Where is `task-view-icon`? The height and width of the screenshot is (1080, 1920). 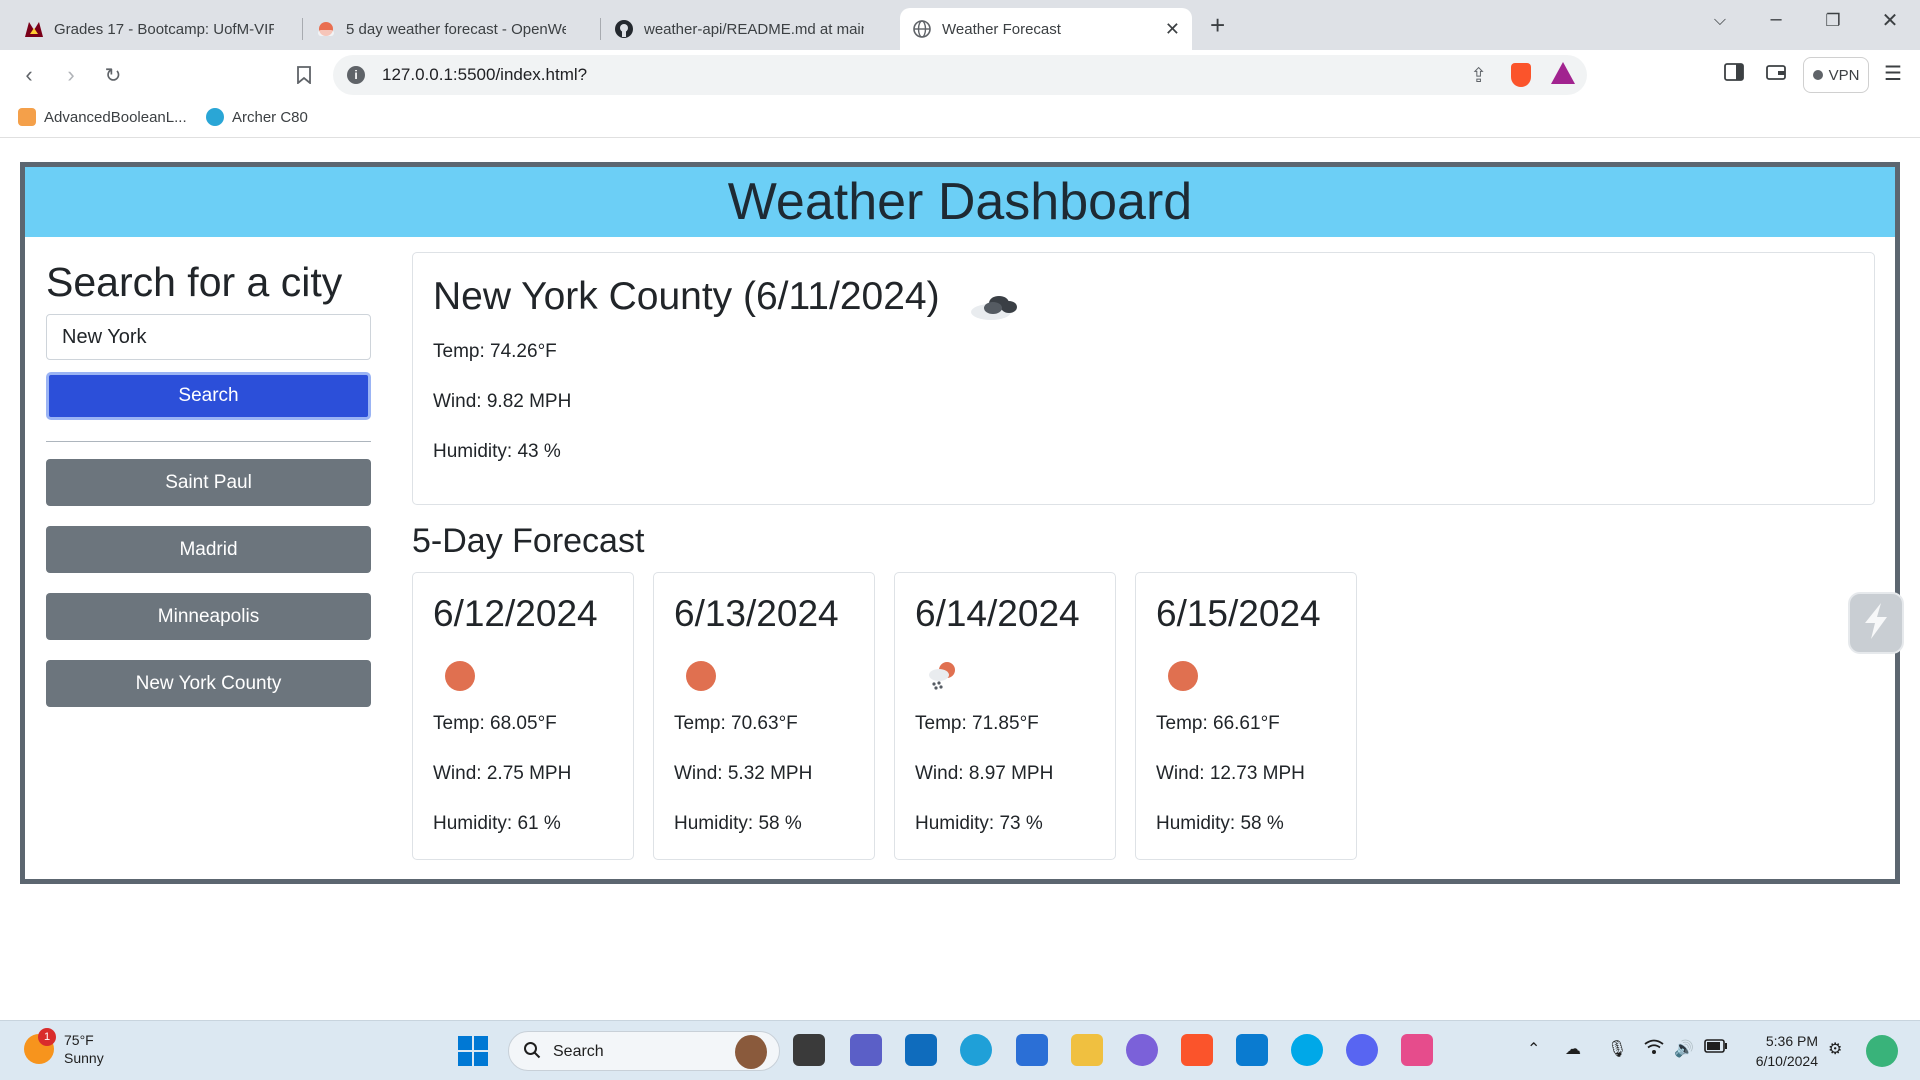
task-view-icon is located at coordinates (809, 1050).